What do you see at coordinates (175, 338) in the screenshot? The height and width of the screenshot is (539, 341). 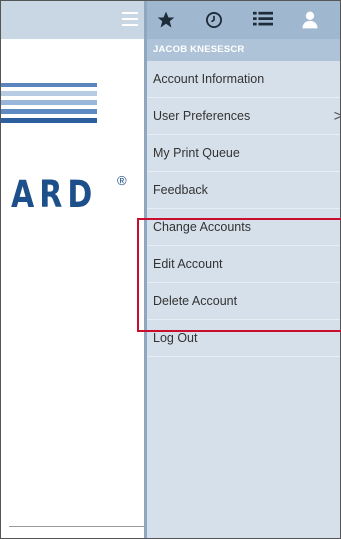 I see `menu-item-label: Log Out` at bounding box center [175, 338].